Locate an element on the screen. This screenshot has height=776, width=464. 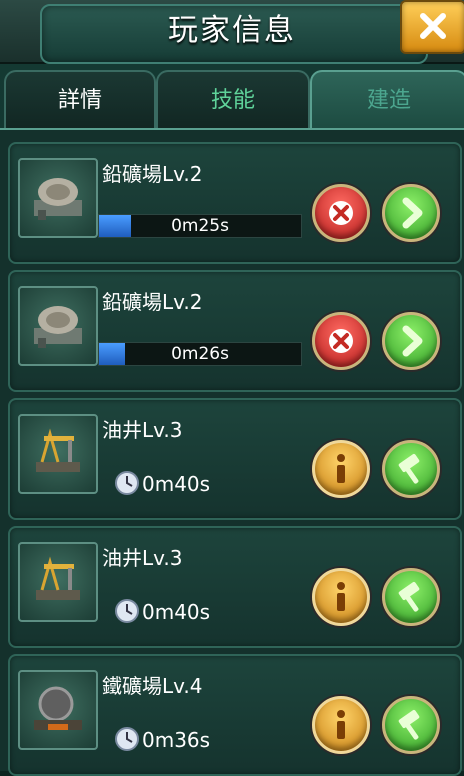
tab-bar: 詳情 技能 建造 is located at coordinates (232, 97).